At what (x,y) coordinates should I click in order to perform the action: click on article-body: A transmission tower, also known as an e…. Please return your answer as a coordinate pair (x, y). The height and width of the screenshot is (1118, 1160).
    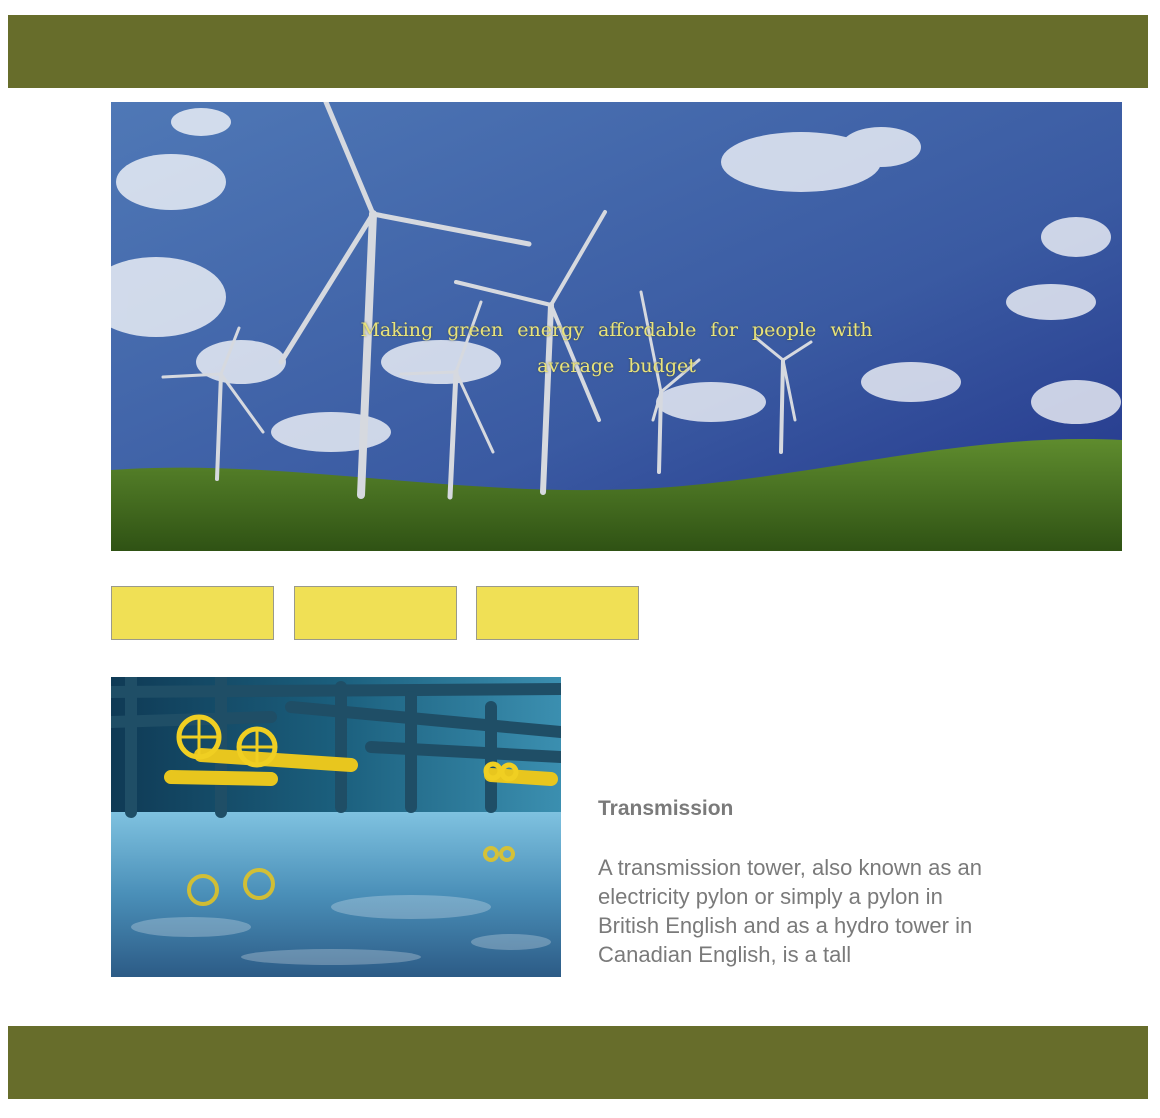
    Looking at the image, I should click on (790, 911).